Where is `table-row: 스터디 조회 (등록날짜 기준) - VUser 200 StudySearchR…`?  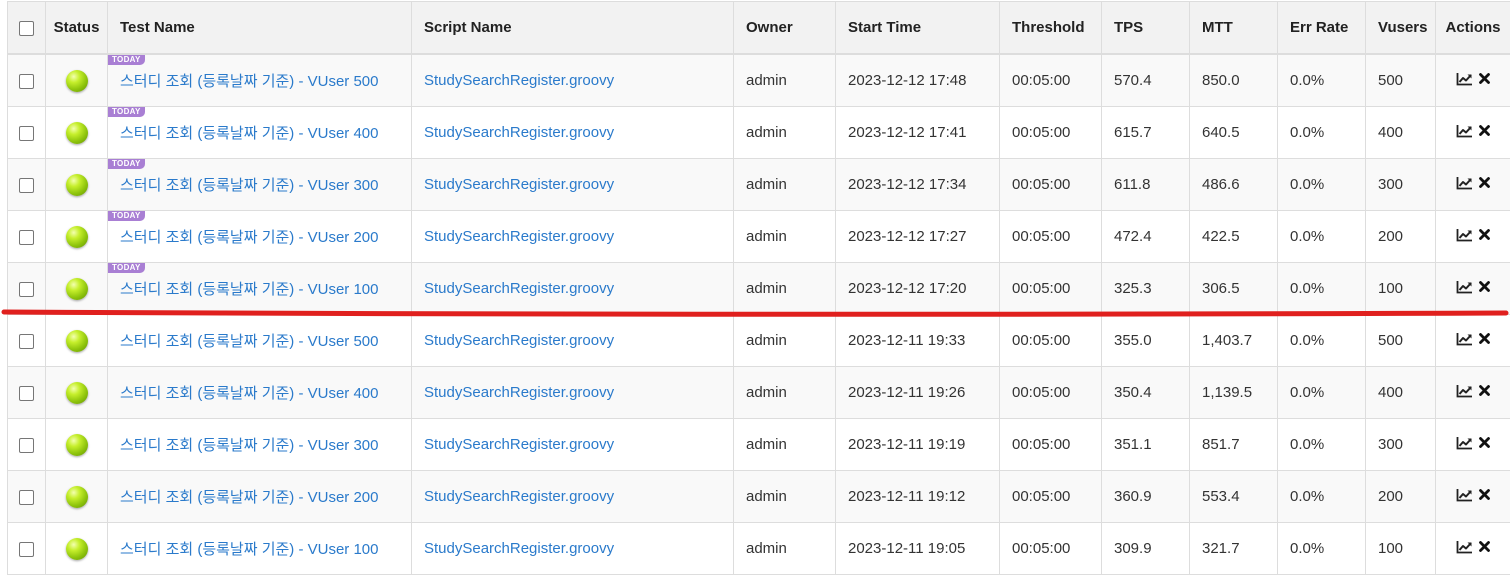
table-row: 스터디 조회 (등록날짜 기준) - VUser 200 StudySearchR… is located at coordinates (759, 497).